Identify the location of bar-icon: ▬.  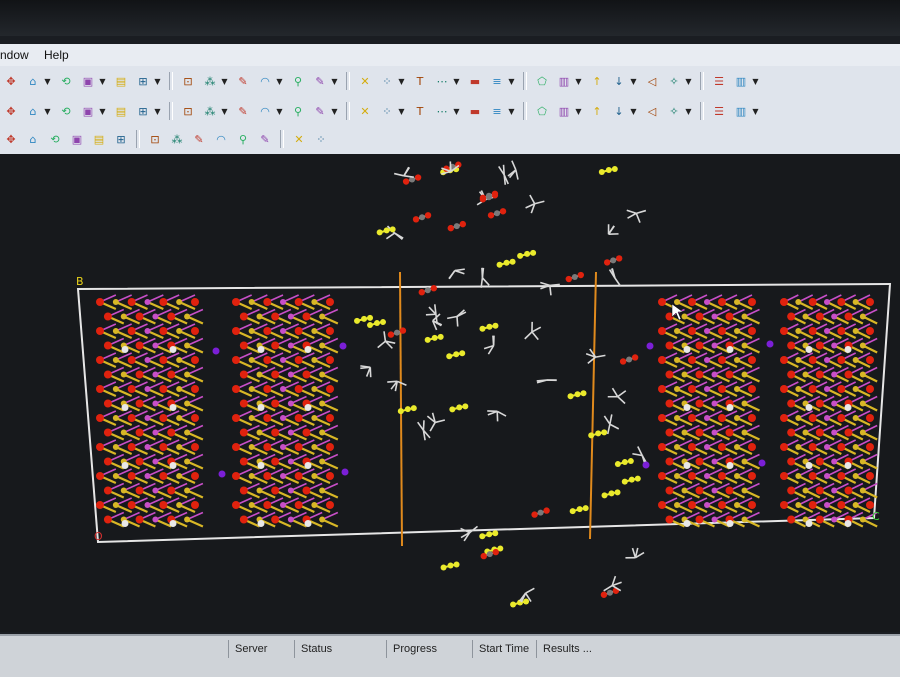
(475, 81).